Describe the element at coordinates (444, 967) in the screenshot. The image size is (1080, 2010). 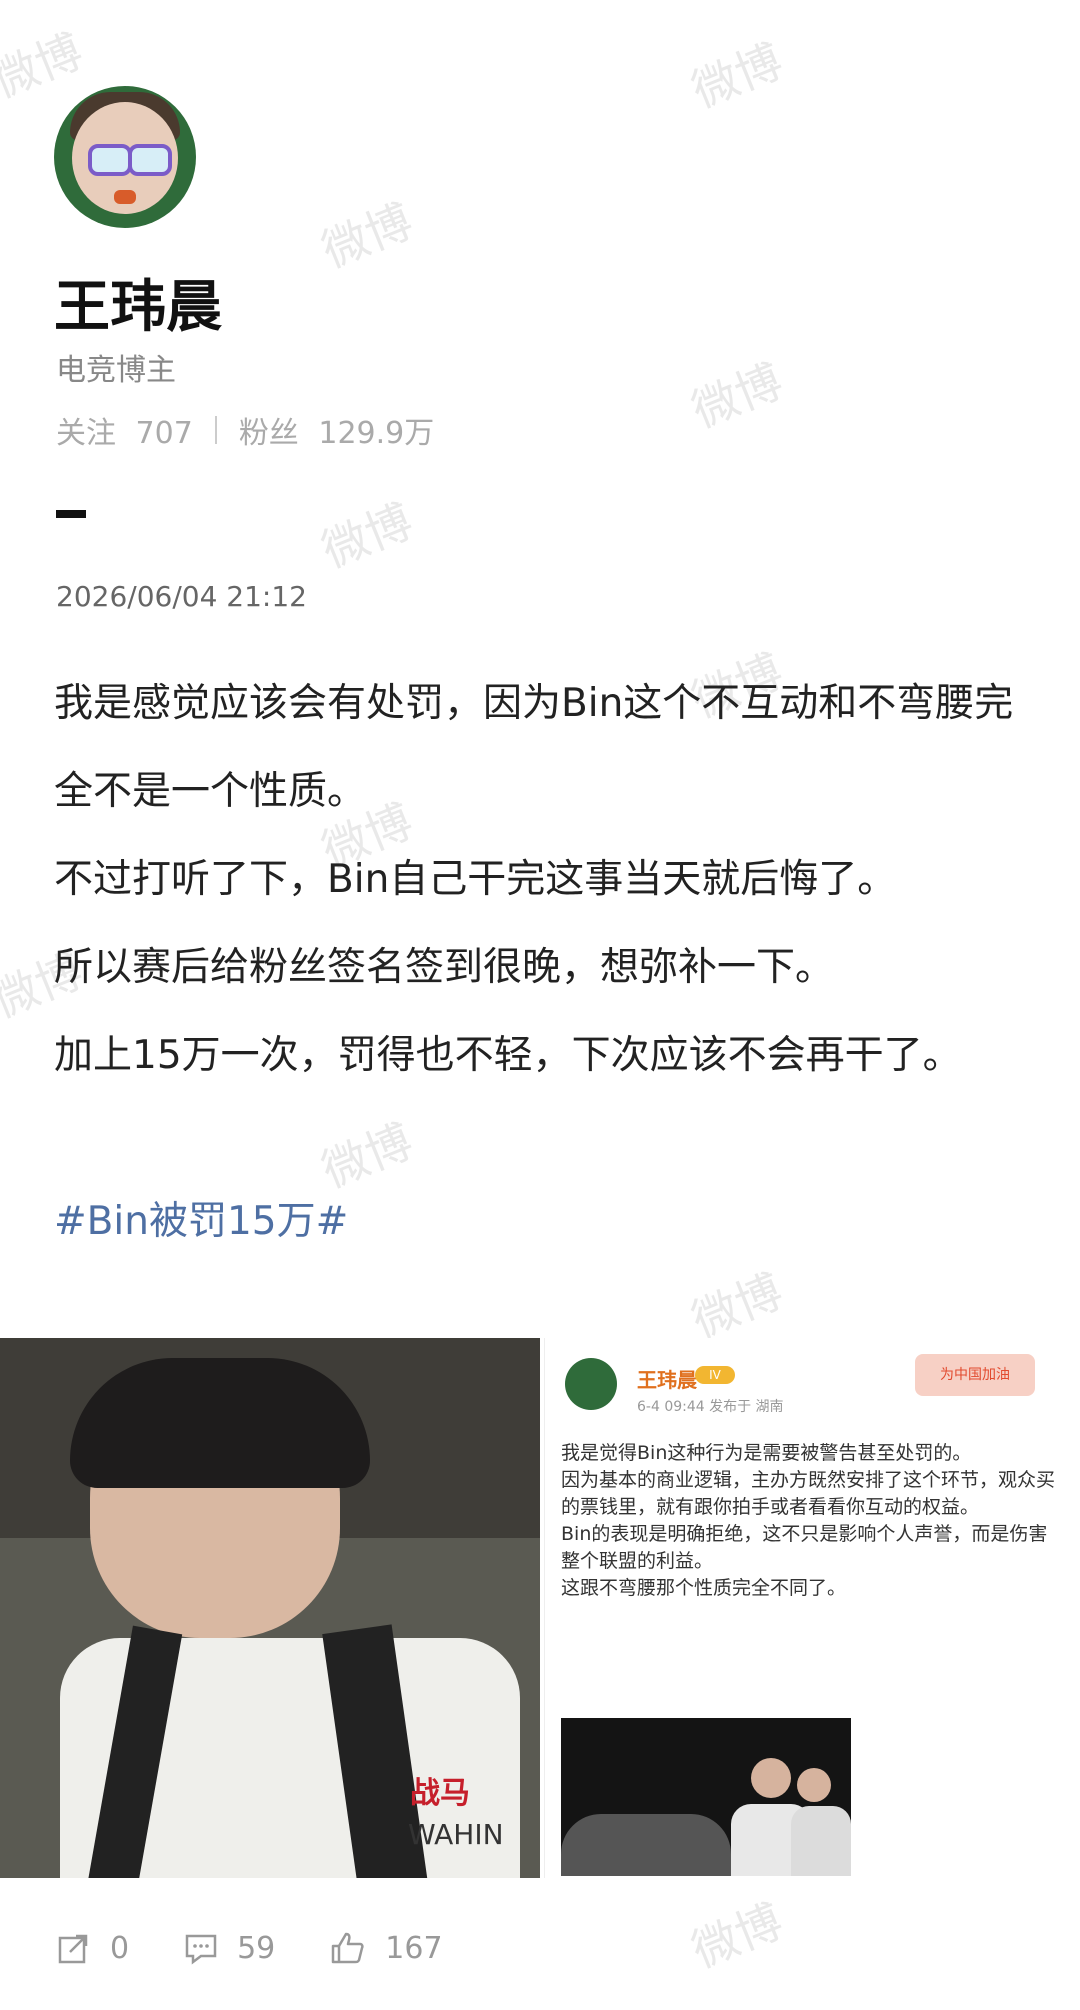
I see `post-paragraph: 所以赛后给粉丝签名签到很晚，想弥补一下。` at that location.